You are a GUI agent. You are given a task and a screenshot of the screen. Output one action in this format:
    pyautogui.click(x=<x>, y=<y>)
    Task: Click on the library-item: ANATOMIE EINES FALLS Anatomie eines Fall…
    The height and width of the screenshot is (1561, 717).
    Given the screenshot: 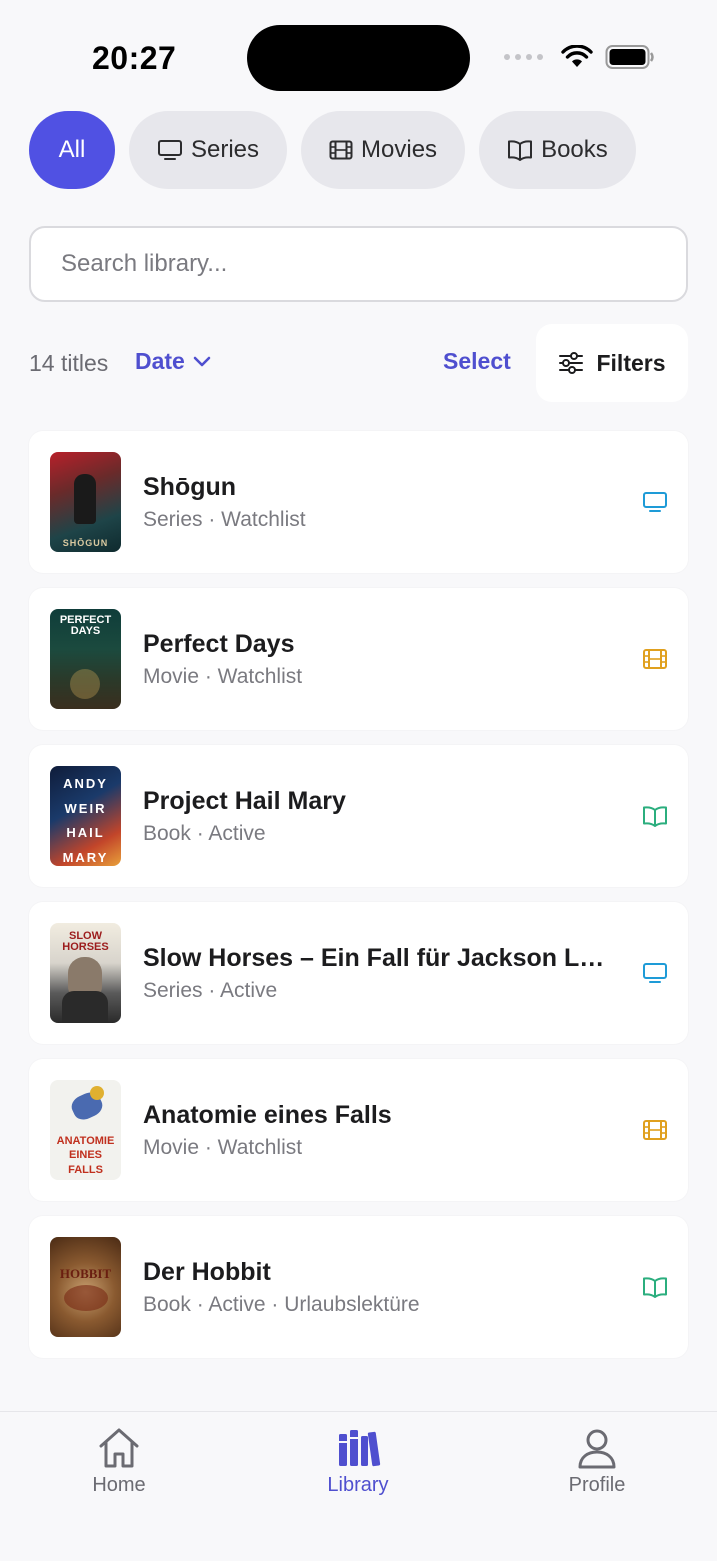 What is the action you would take?
    pyautogui.click(x=358, y=1130)
    